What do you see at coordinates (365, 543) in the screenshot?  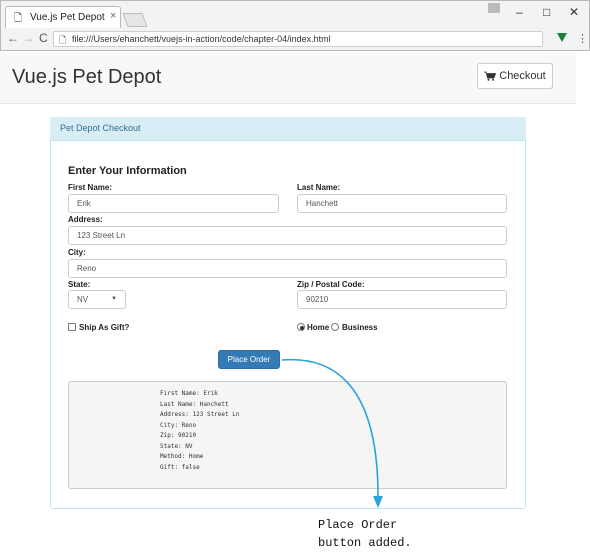 I see `annotation-line-2: button added.` at bounding box center [365, 543].